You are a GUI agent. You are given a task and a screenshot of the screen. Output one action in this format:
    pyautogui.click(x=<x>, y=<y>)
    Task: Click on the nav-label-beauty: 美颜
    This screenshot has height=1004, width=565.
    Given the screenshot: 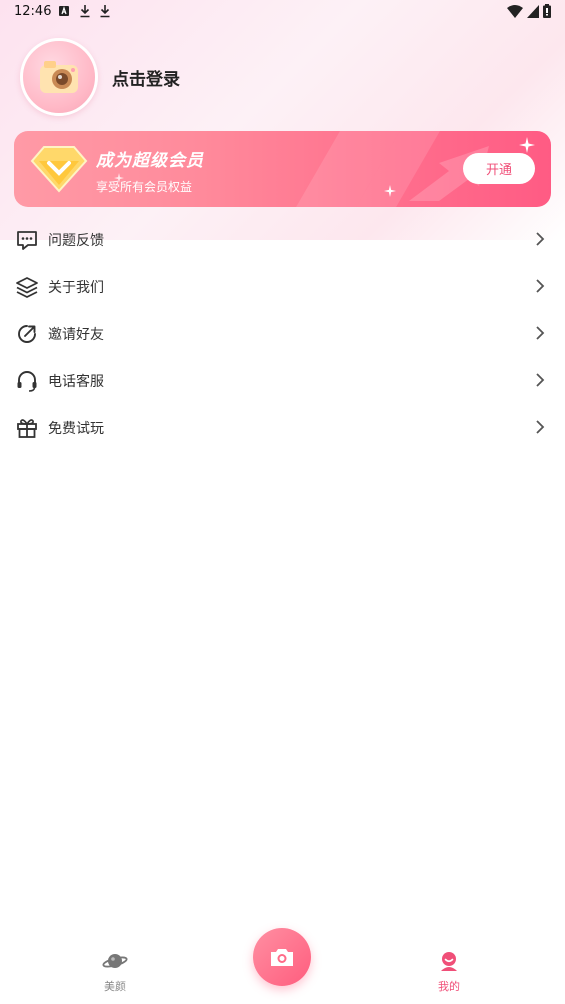 What is the action you would take?
    pyautogui.click(x=115, y=986)
    